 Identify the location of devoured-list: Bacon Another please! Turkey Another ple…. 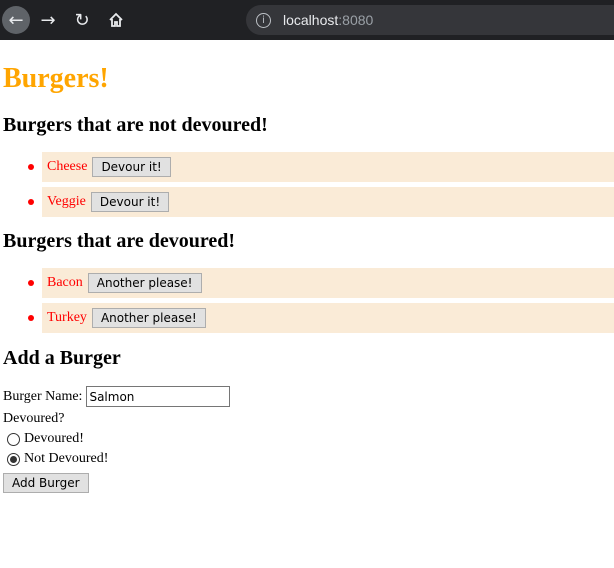
(308, 300).